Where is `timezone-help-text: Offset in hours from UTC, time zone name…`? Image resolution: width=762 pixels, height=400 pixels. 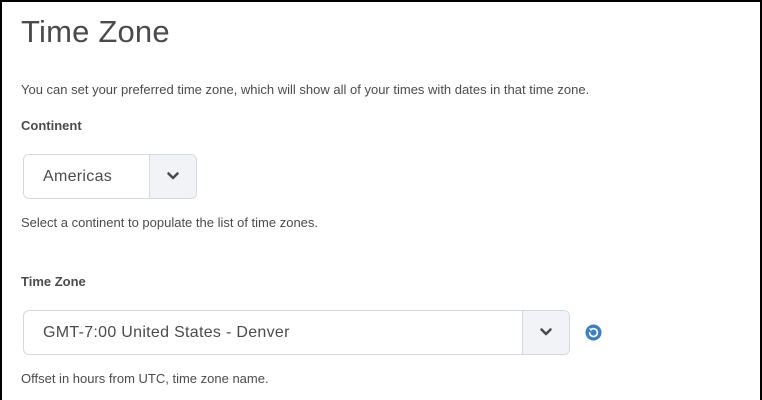 timezone-help-text: Offset in hours from UTC, time zone name… is located at coordinates (145, 378).